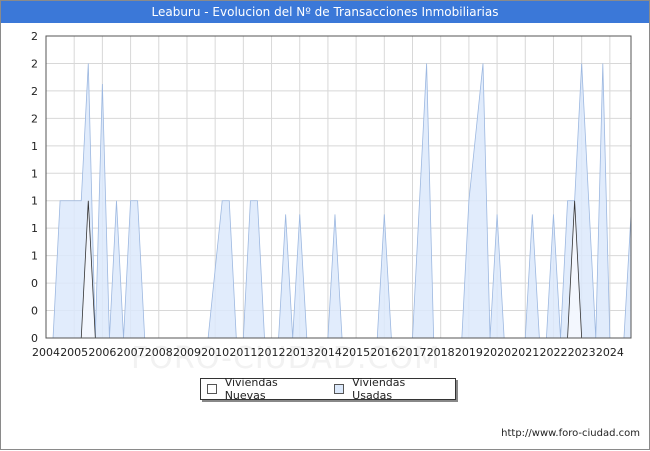 This screenshot has width=650, height=451. What do you see at coordinates (212, 389) in the screenshot?
I see `legend-swatch-nuevas` at bounding box center [212, 389].